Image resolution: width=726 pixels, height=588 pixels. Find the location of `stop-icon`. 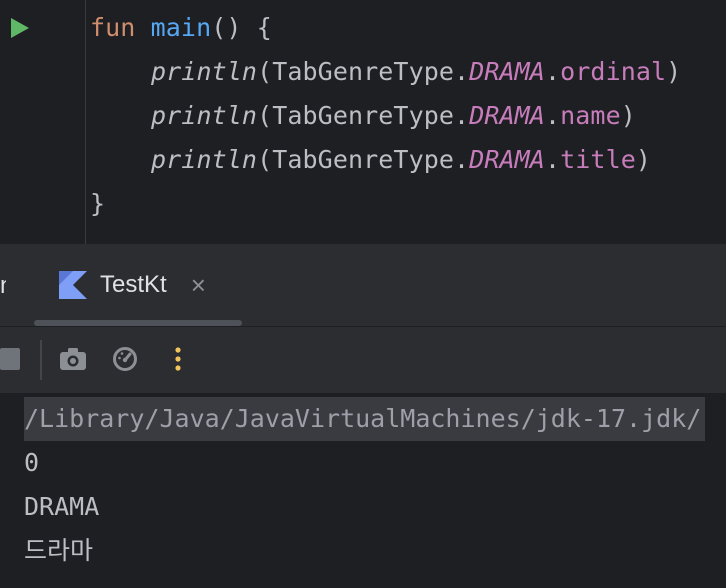

stop-icon is located at coordinates (10, 359).